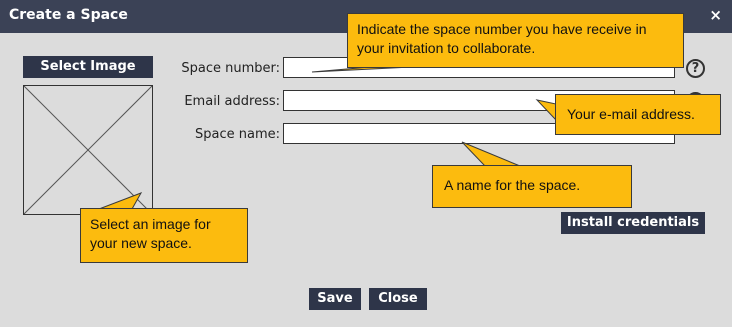 This screenshot has width=732, height=327. Describe the element at coordinates (715, 15) in the screenshot. I see `close-icon: ×` at that location.